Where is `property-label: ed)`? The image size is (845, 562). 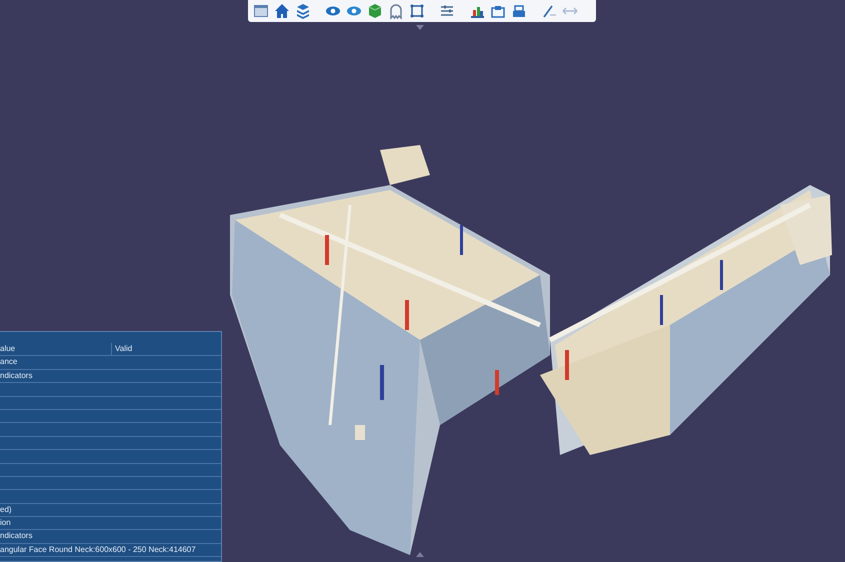 property-label: ed) is located at coordinates (6, 509).